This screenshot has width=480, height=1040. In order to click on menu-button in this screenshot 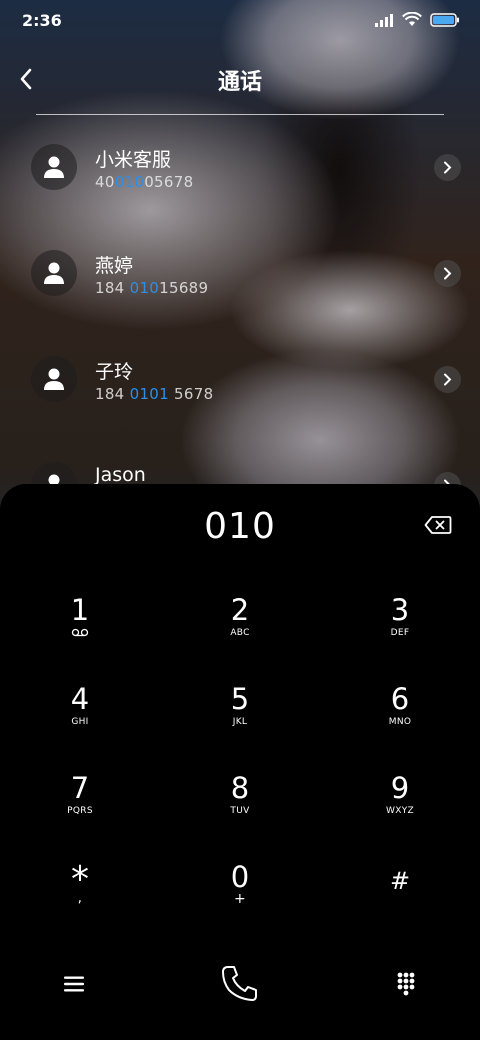, I will do `click(74, 984)`.